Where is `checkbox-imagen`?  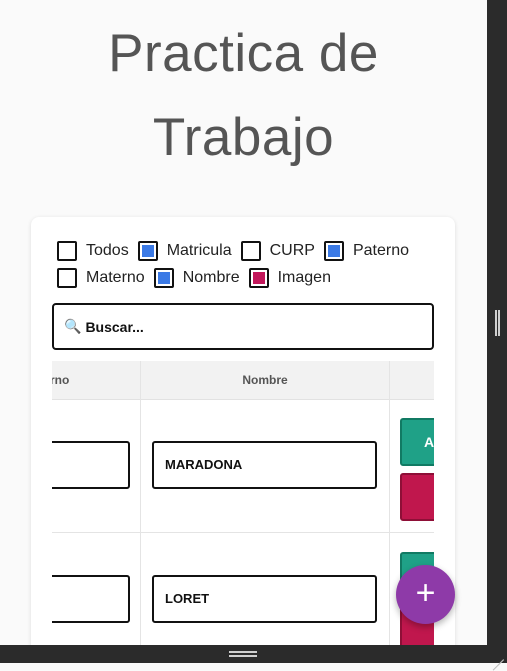 checkbox-imagen is located at coordinates (258, 277).